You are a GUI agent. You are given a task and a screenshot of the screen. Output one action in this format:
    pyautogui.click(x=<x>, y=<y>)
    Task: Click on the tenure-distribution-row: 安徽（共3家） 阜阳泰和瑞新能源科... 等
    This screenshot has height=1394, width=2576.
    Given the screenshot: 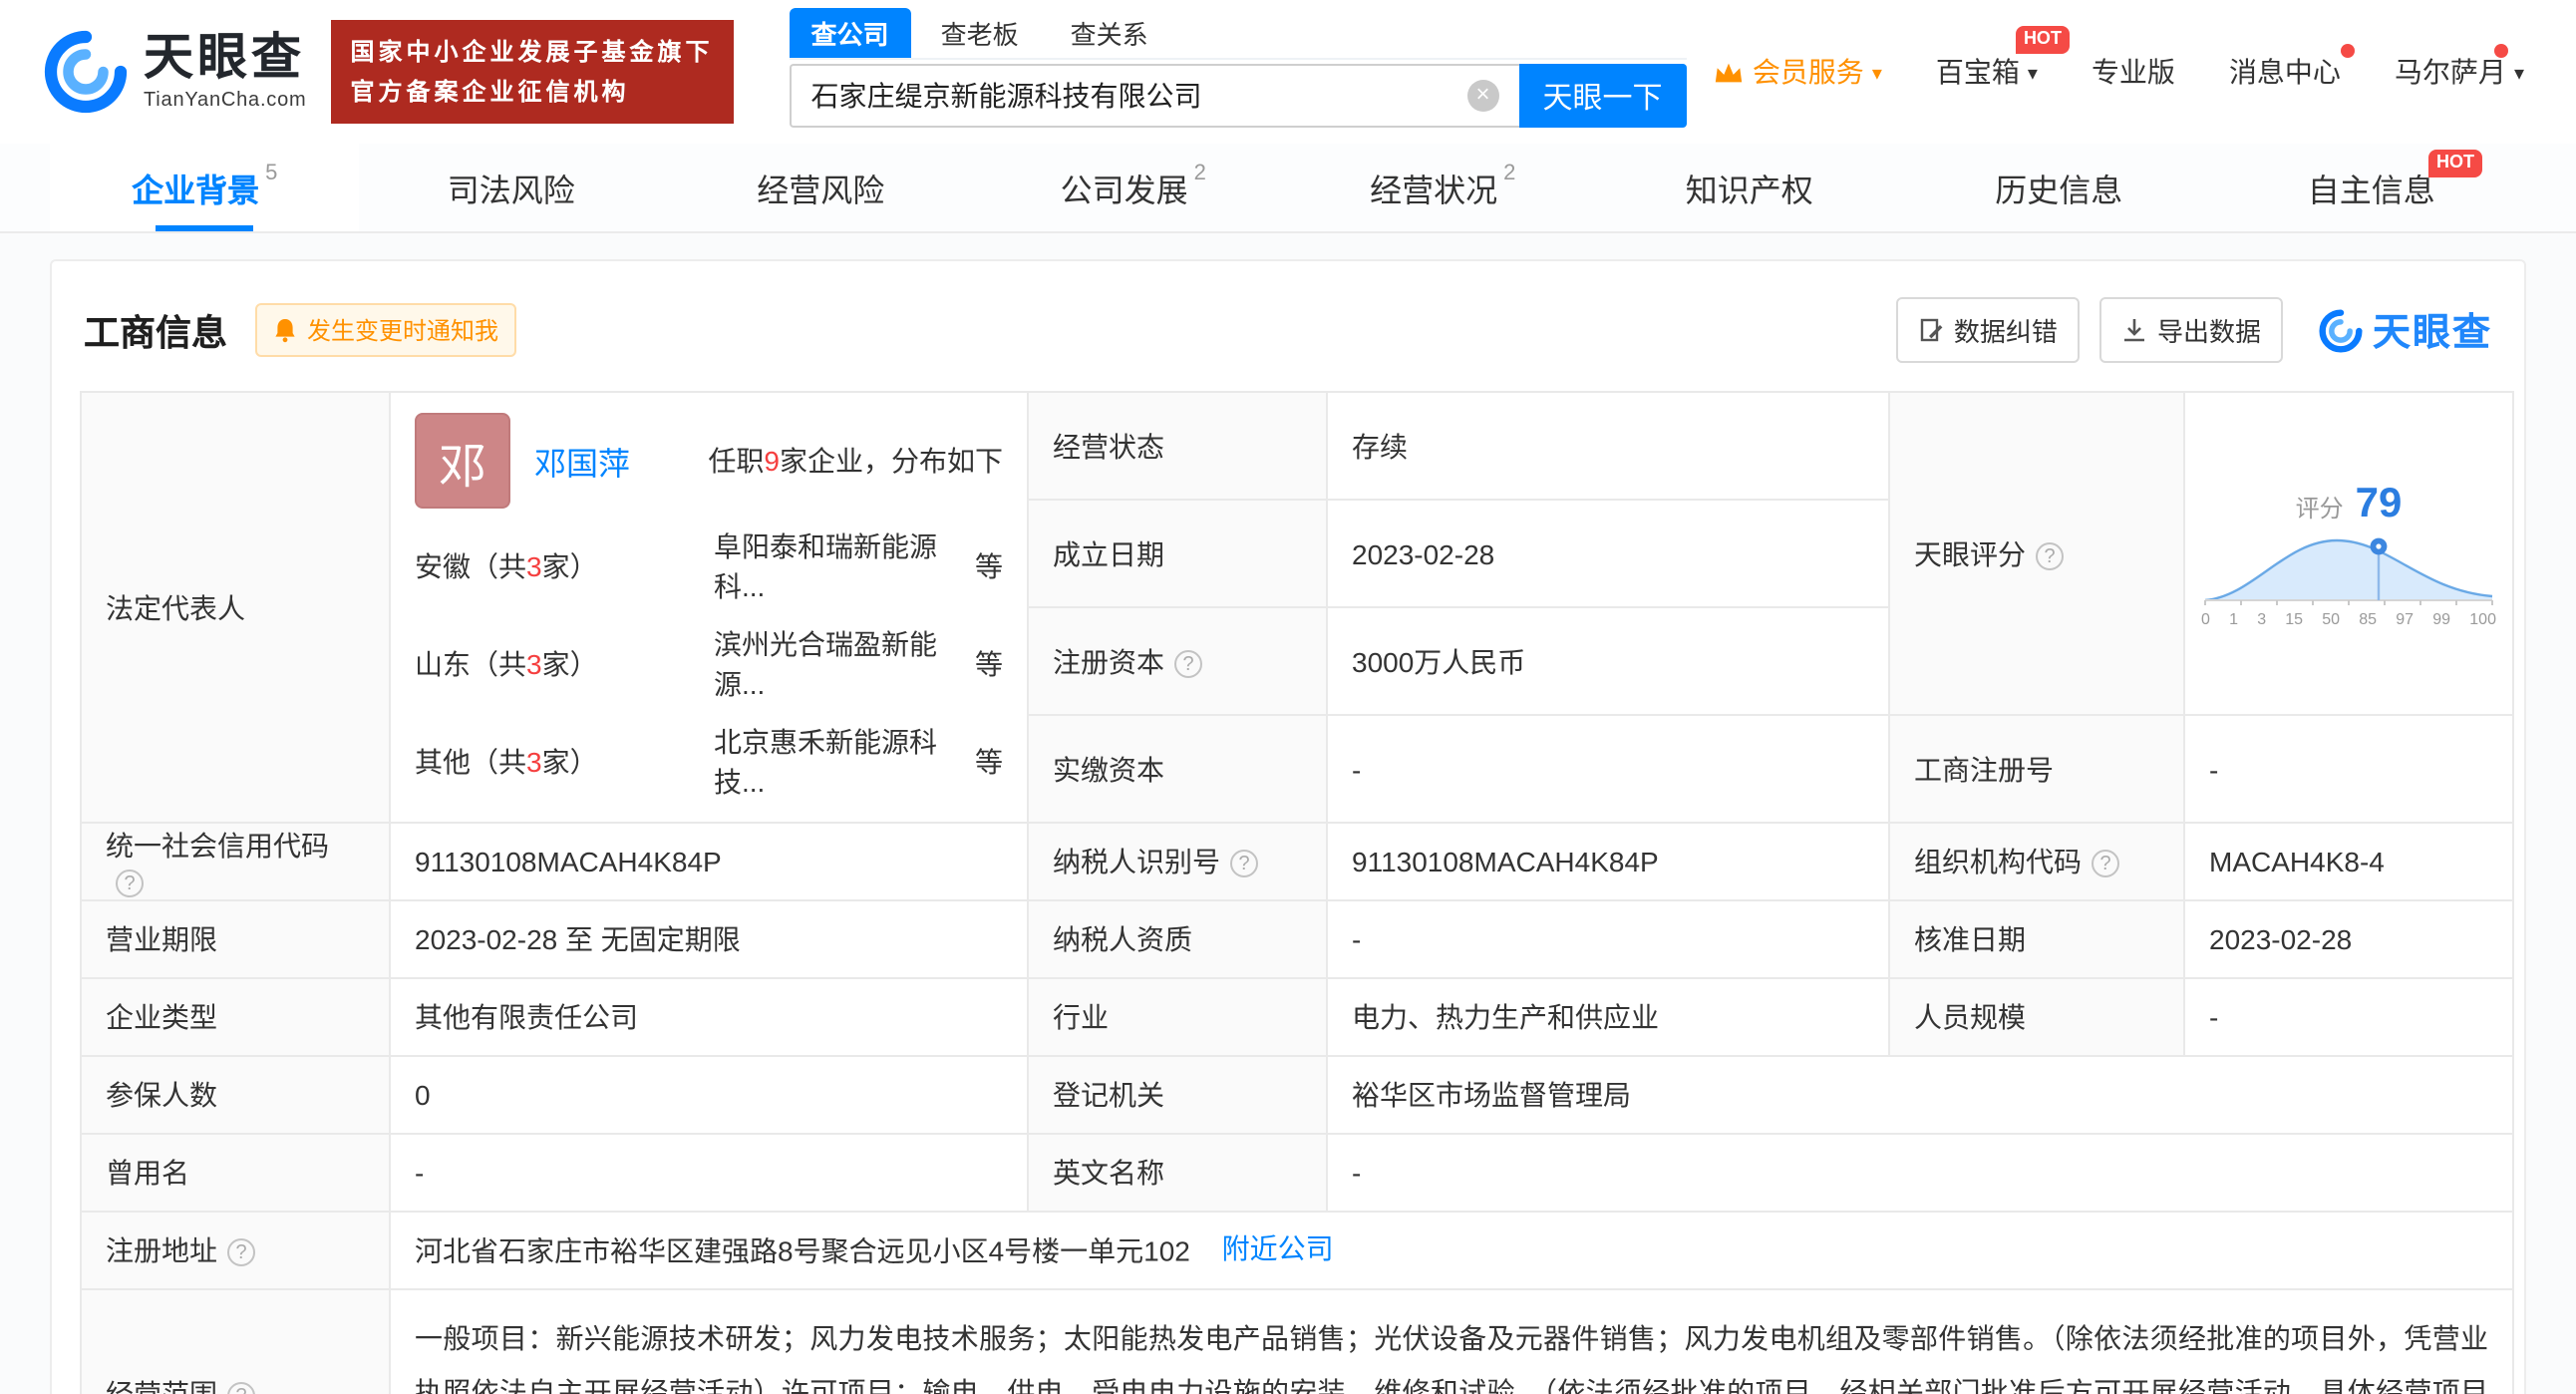 What is the action you would take?
    pyautogui.click(x=709, y=566)
    